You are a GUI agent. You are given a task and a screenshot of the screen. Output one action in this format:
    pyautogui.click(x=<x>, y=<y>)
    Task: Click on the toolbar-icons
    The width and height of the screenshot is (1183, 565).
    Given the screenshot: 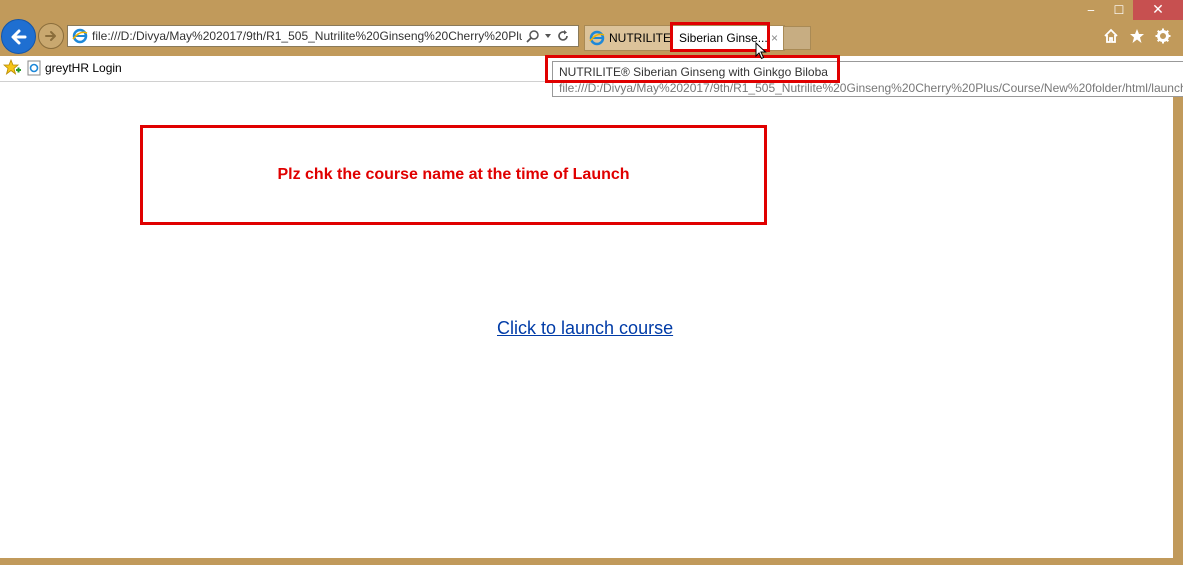 What is the action you would take?
    pyautogui.click(x=1137, y=36)
    